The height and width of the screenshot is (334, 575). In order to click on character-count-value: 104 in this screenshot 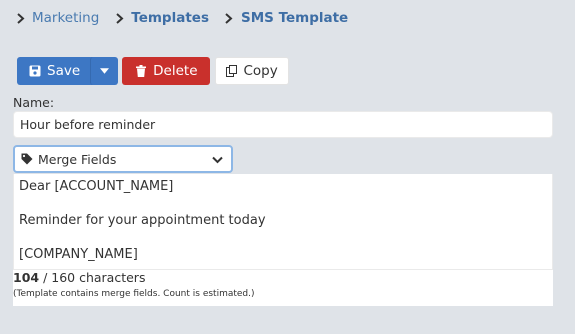, I will do `click(26, 277)`.